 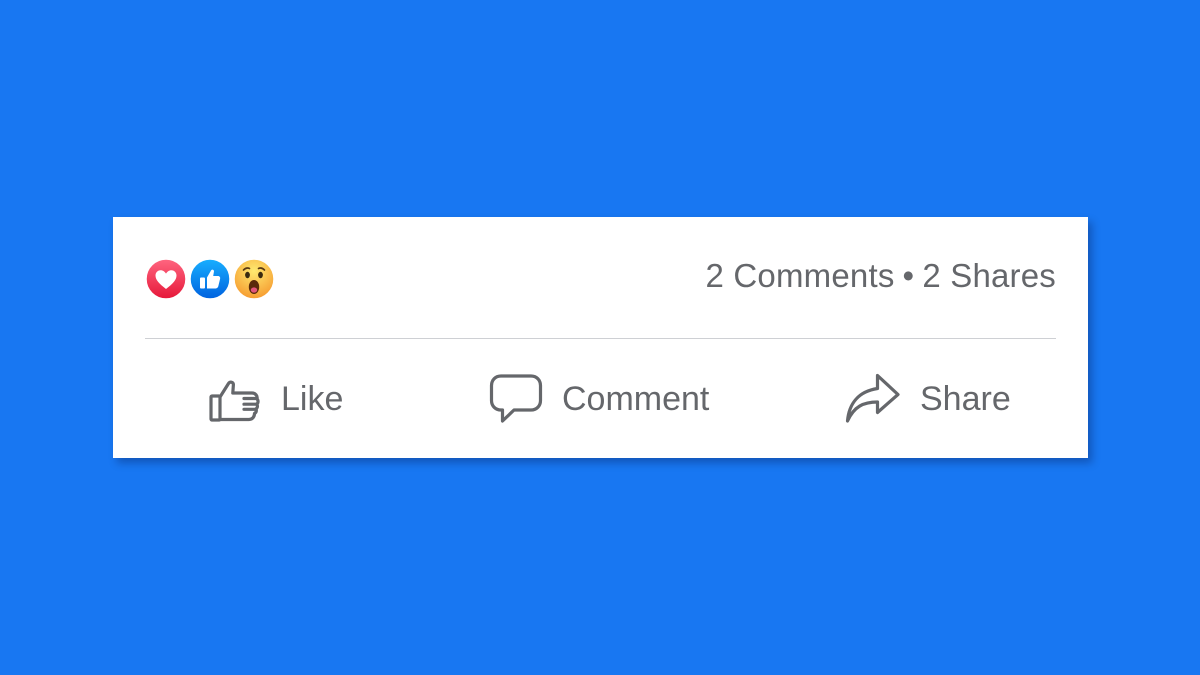 I want to click on engagement-stats: 2 Comments • 2 Shares, so click(x=880, y=276).